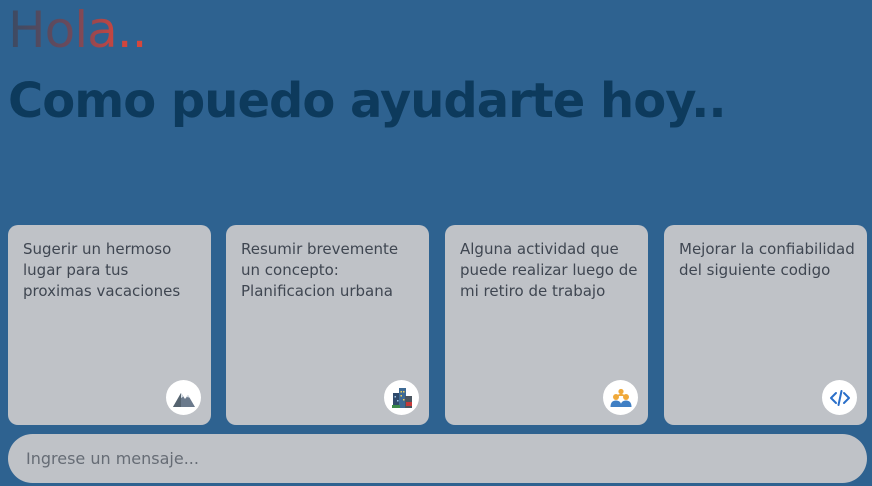 The width and height of the screenshot is (872, 486). I want to click on message-input, so click(437, 458).